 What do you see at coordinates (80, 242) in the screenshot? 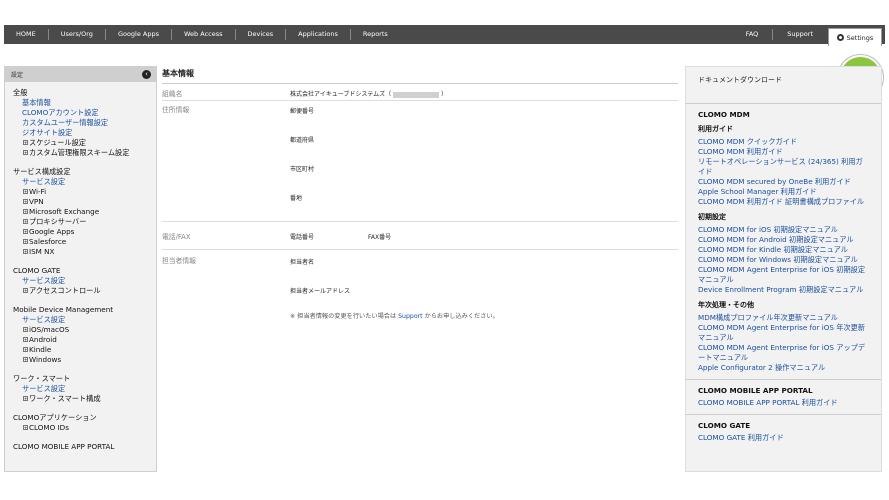
I see `sidebar-subitem: + Salesforce` at bounding box center [80, 242].